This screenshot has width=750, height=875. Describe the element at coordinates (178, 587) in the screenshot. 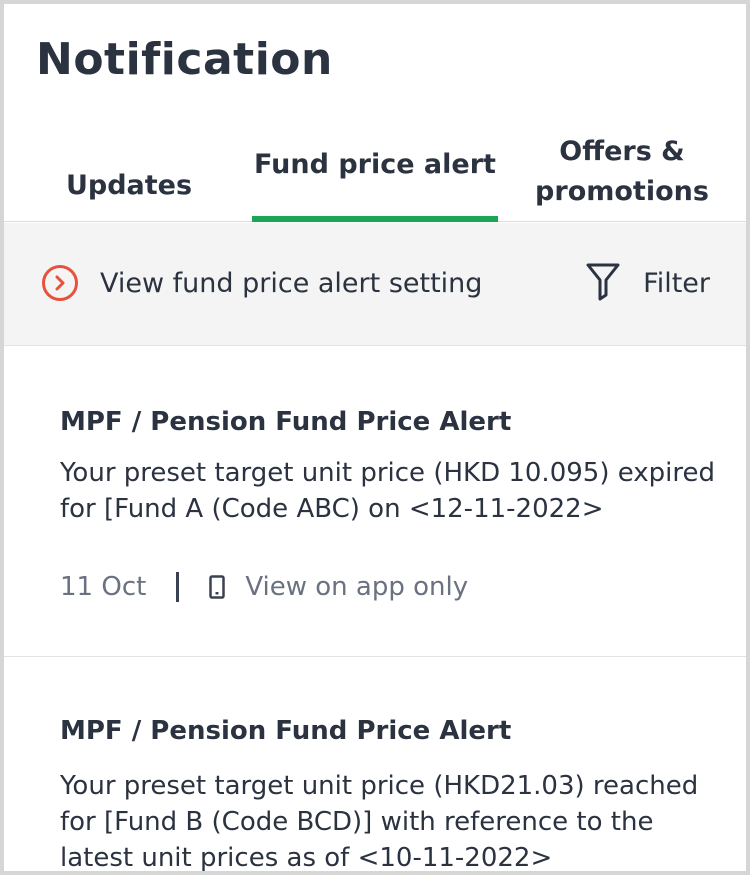

I see `meta-divider` at that location.